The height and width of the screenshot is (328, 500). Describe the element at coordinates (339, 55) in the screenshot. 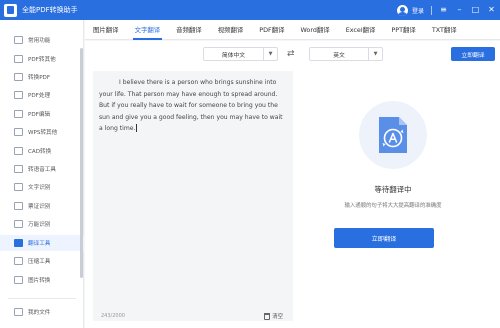

I see `target-language-value: 英文` at that location.